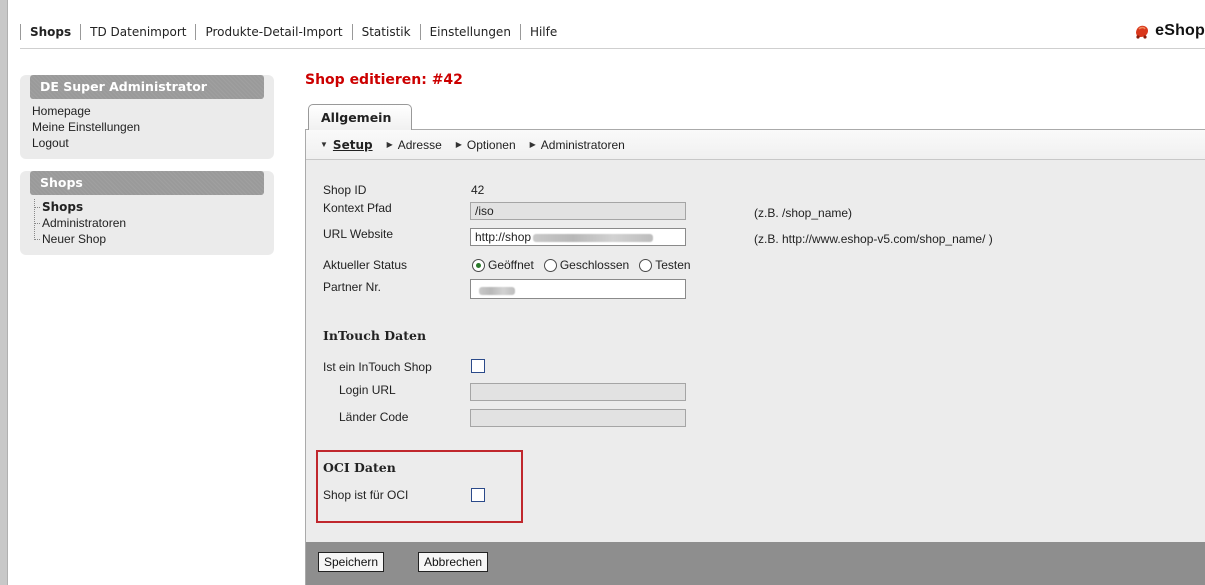 Image resolution: width=1205 pixels, height=585 pixels. What do you see at coordinates (358, 234) in the screenshot?
I see `url-website-label: URL Website` at bounding box center [358, 234].